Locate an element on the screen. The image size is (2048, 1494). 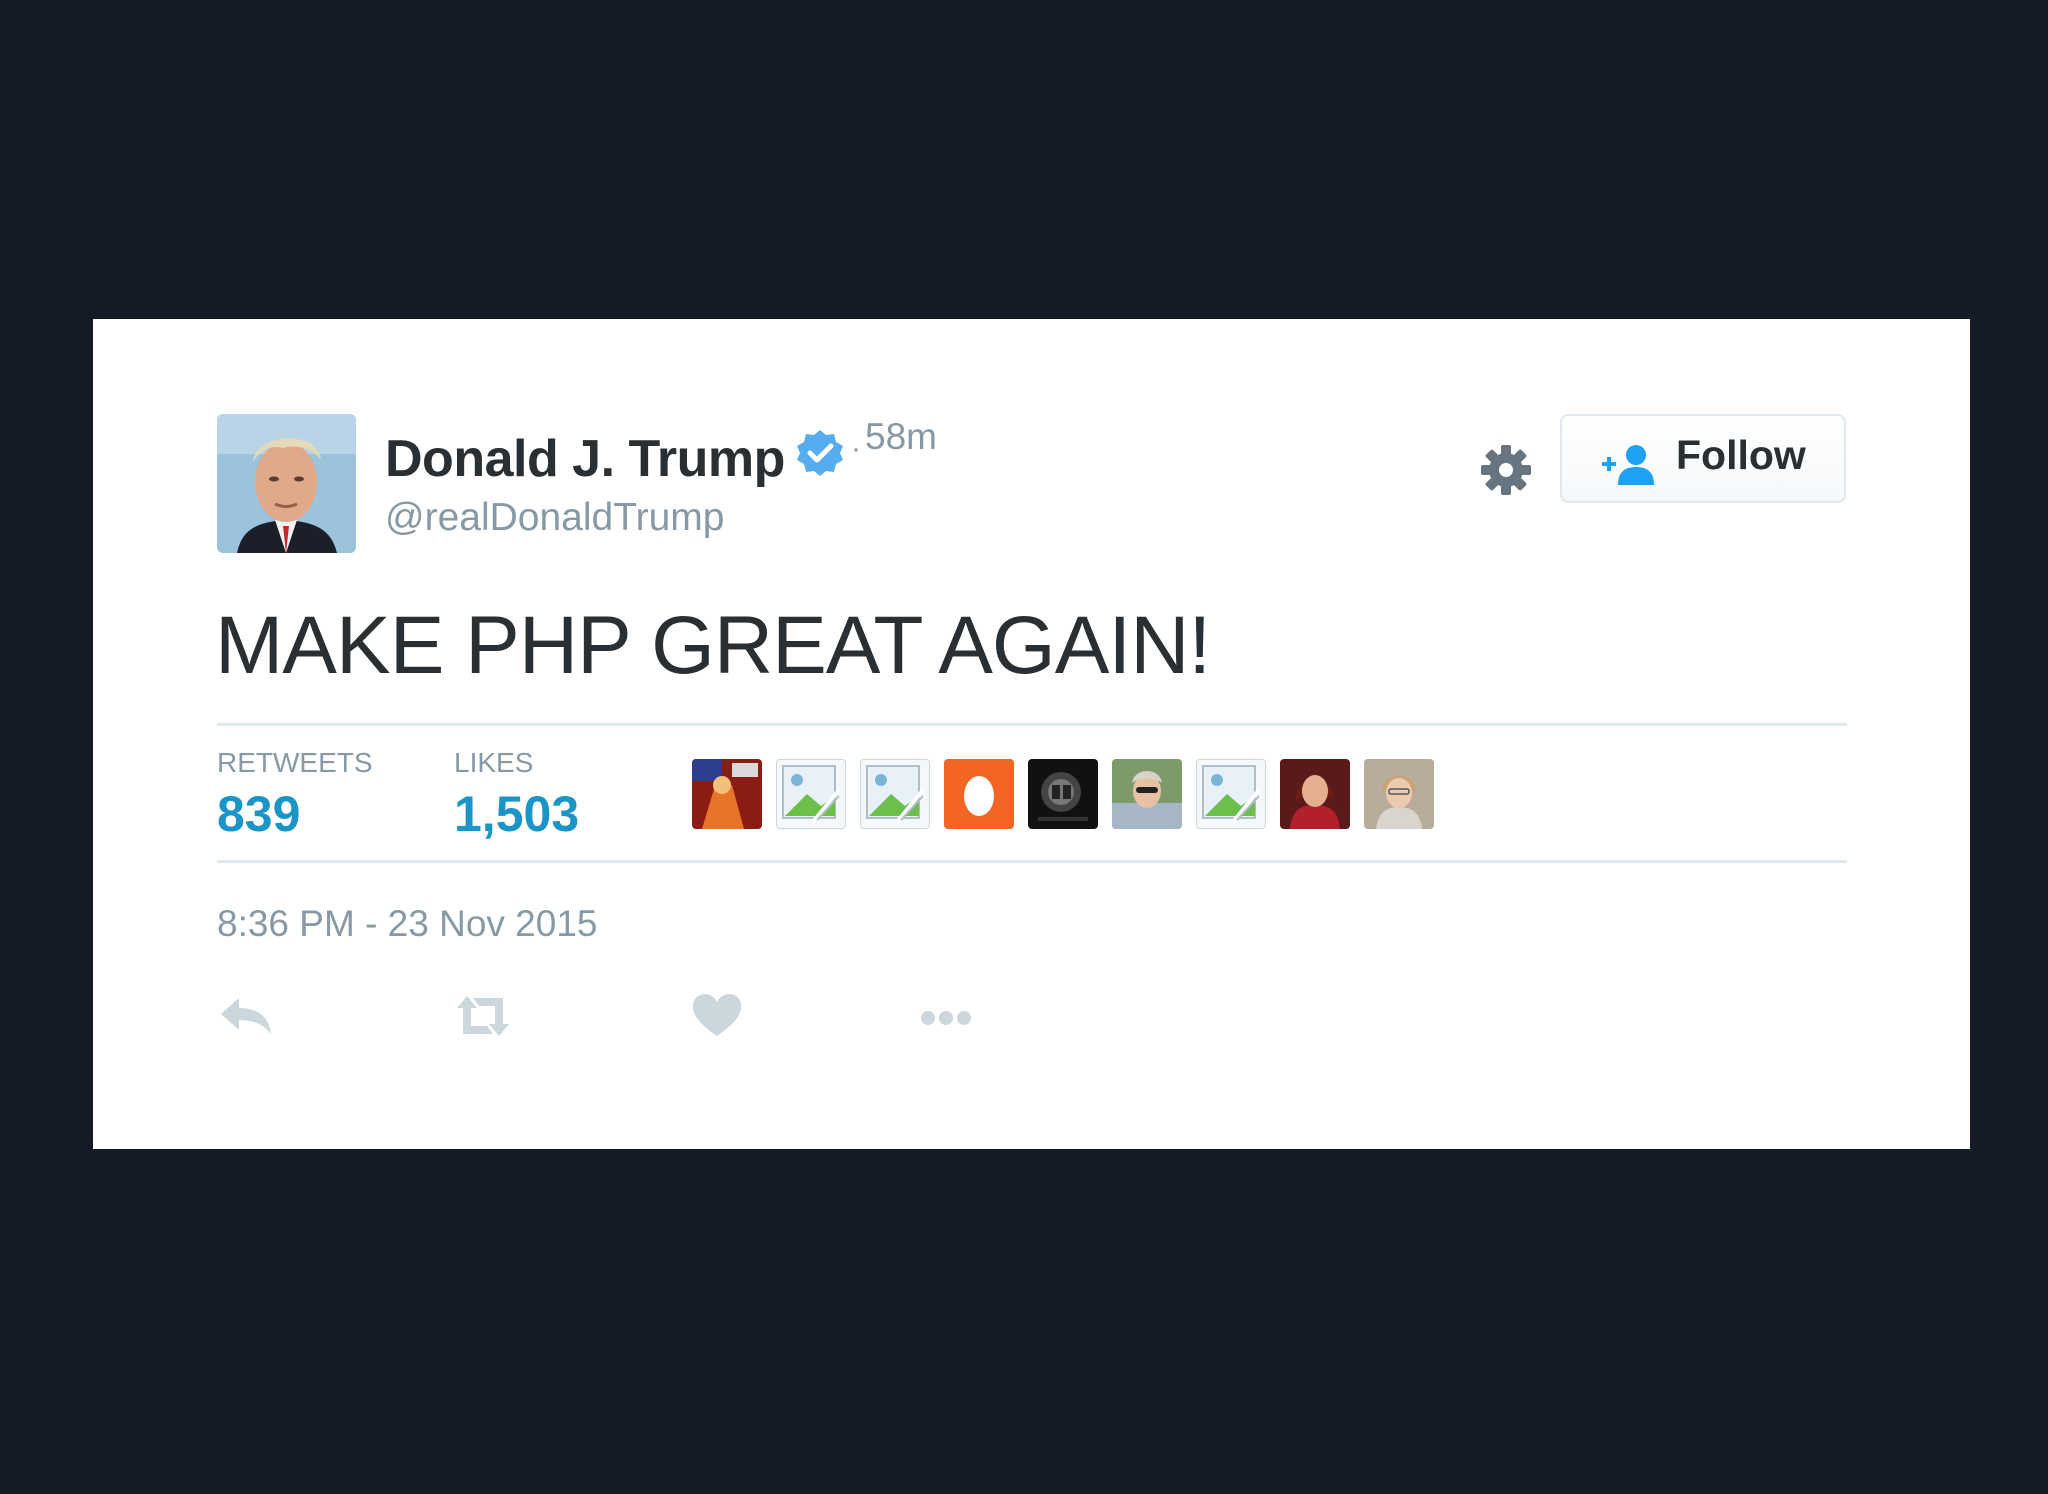
retweet-icon is located at coordinates (483, 1016).